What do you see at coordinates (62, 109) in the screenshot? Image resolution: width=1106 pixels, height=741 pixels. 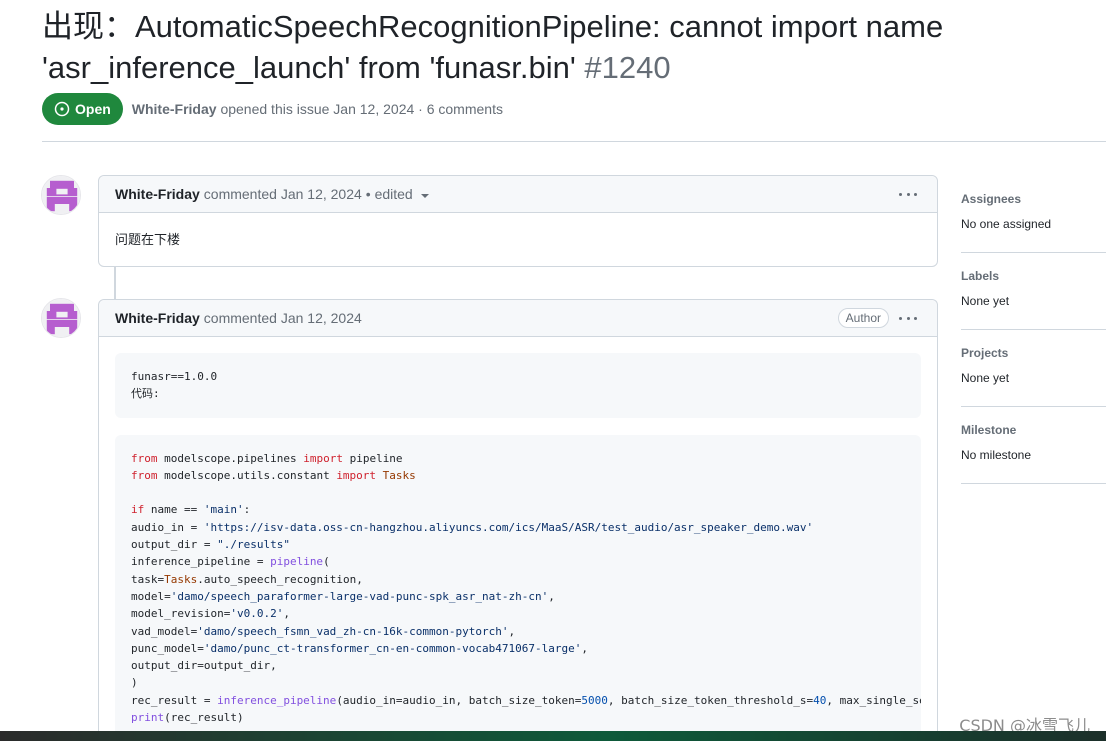 I see `issue-opened-icon` at bounding box center [62, 109].